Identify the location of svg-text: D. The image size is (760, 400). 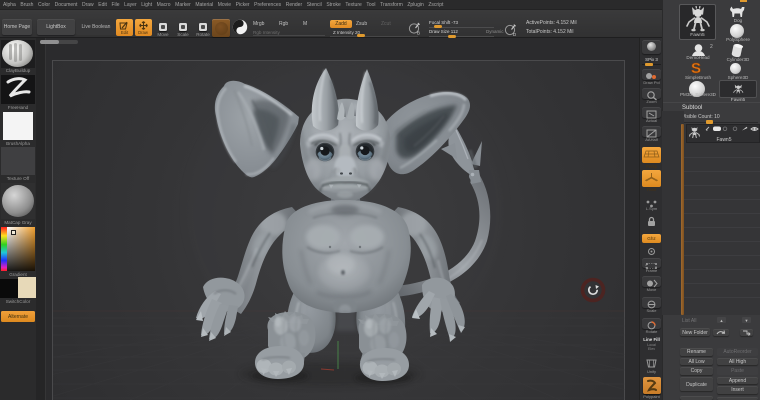
(515, 34).